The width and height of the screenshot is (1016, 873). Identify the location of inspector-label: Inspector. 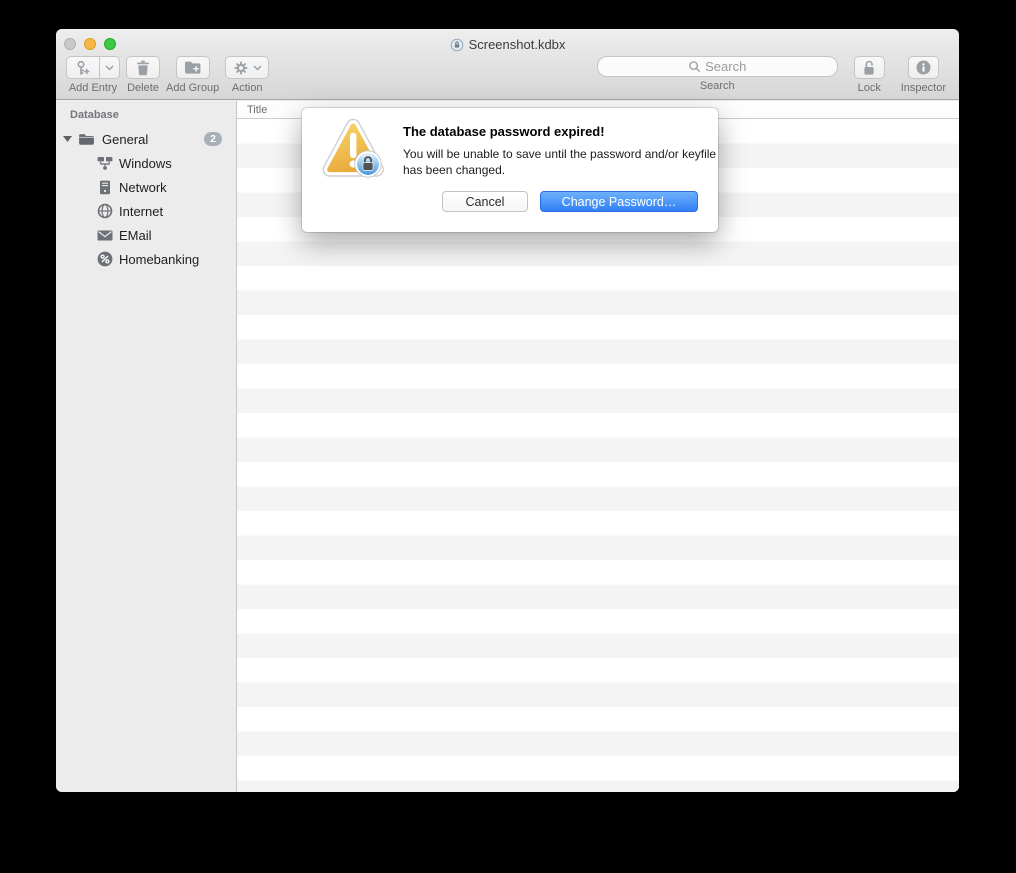
(923, 88).